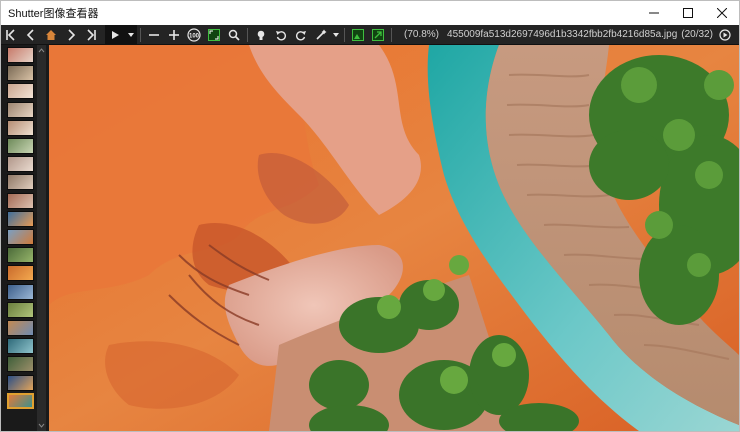 The height and width of the screenshot is (432, 740). I want to click on skip-last-icon, so click(91, 34).